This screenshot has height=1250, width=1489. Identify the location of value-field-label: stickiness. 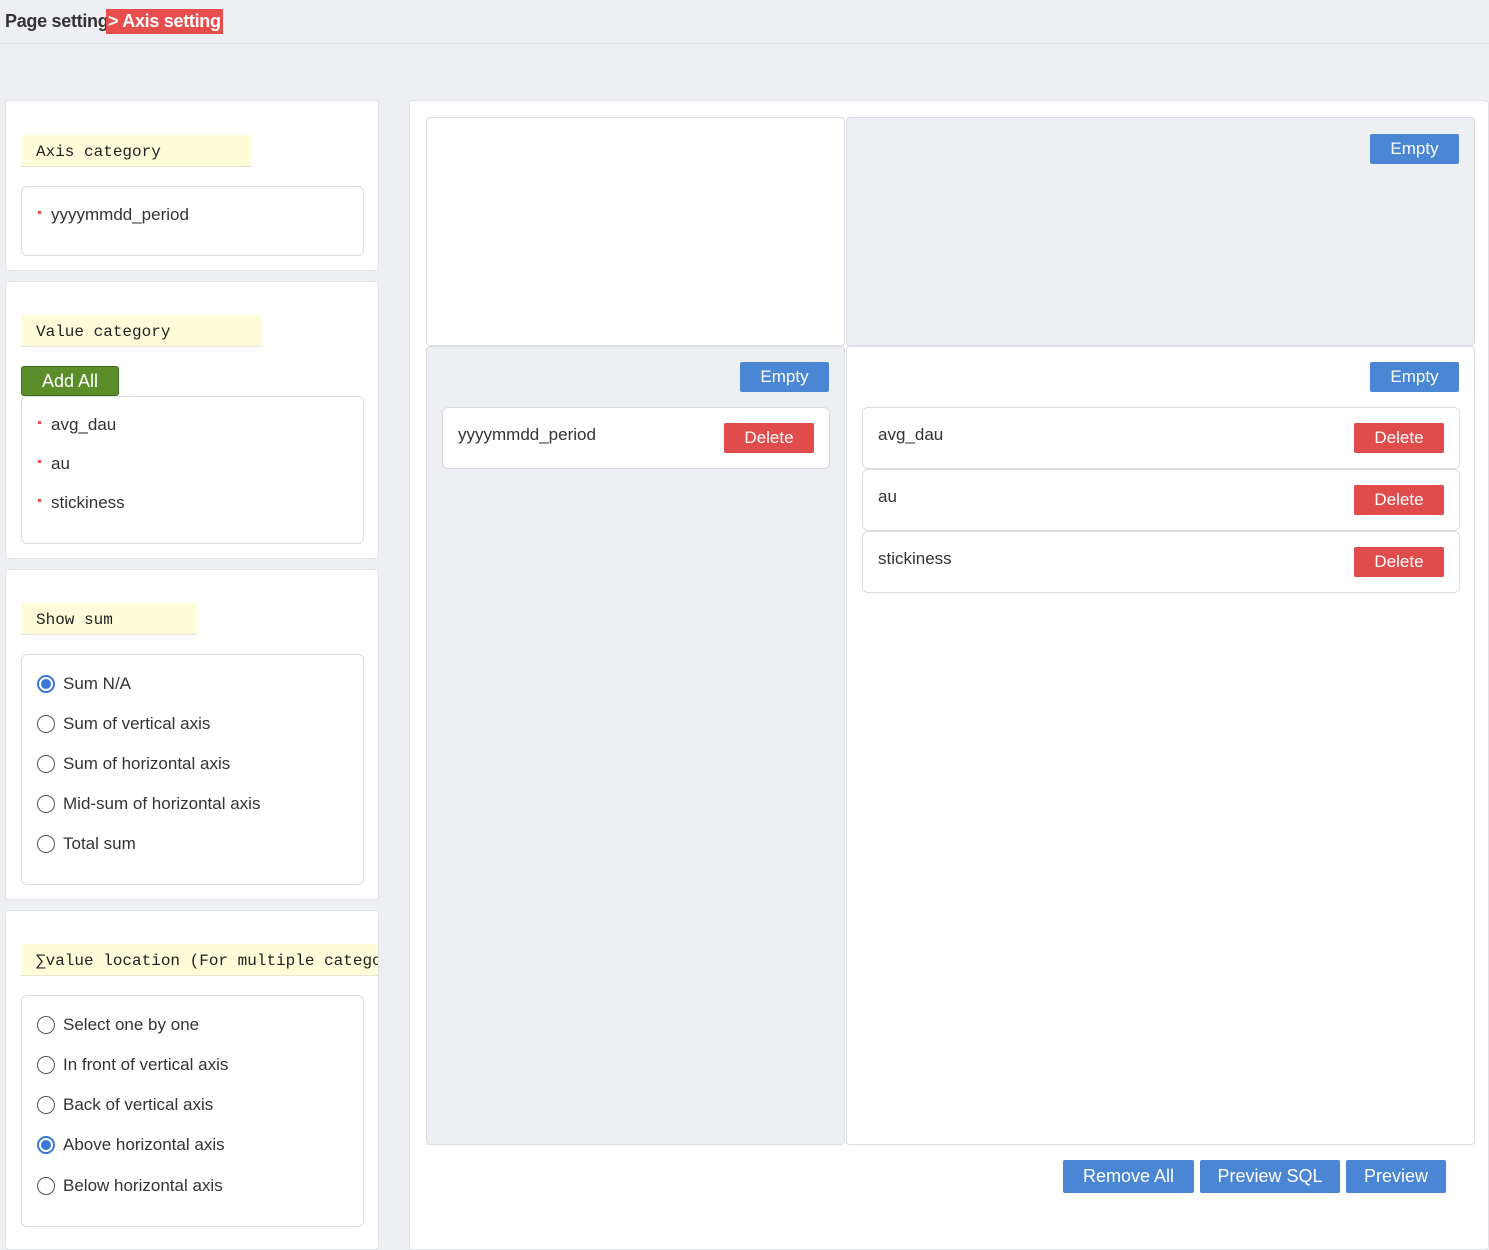
(915, 558).